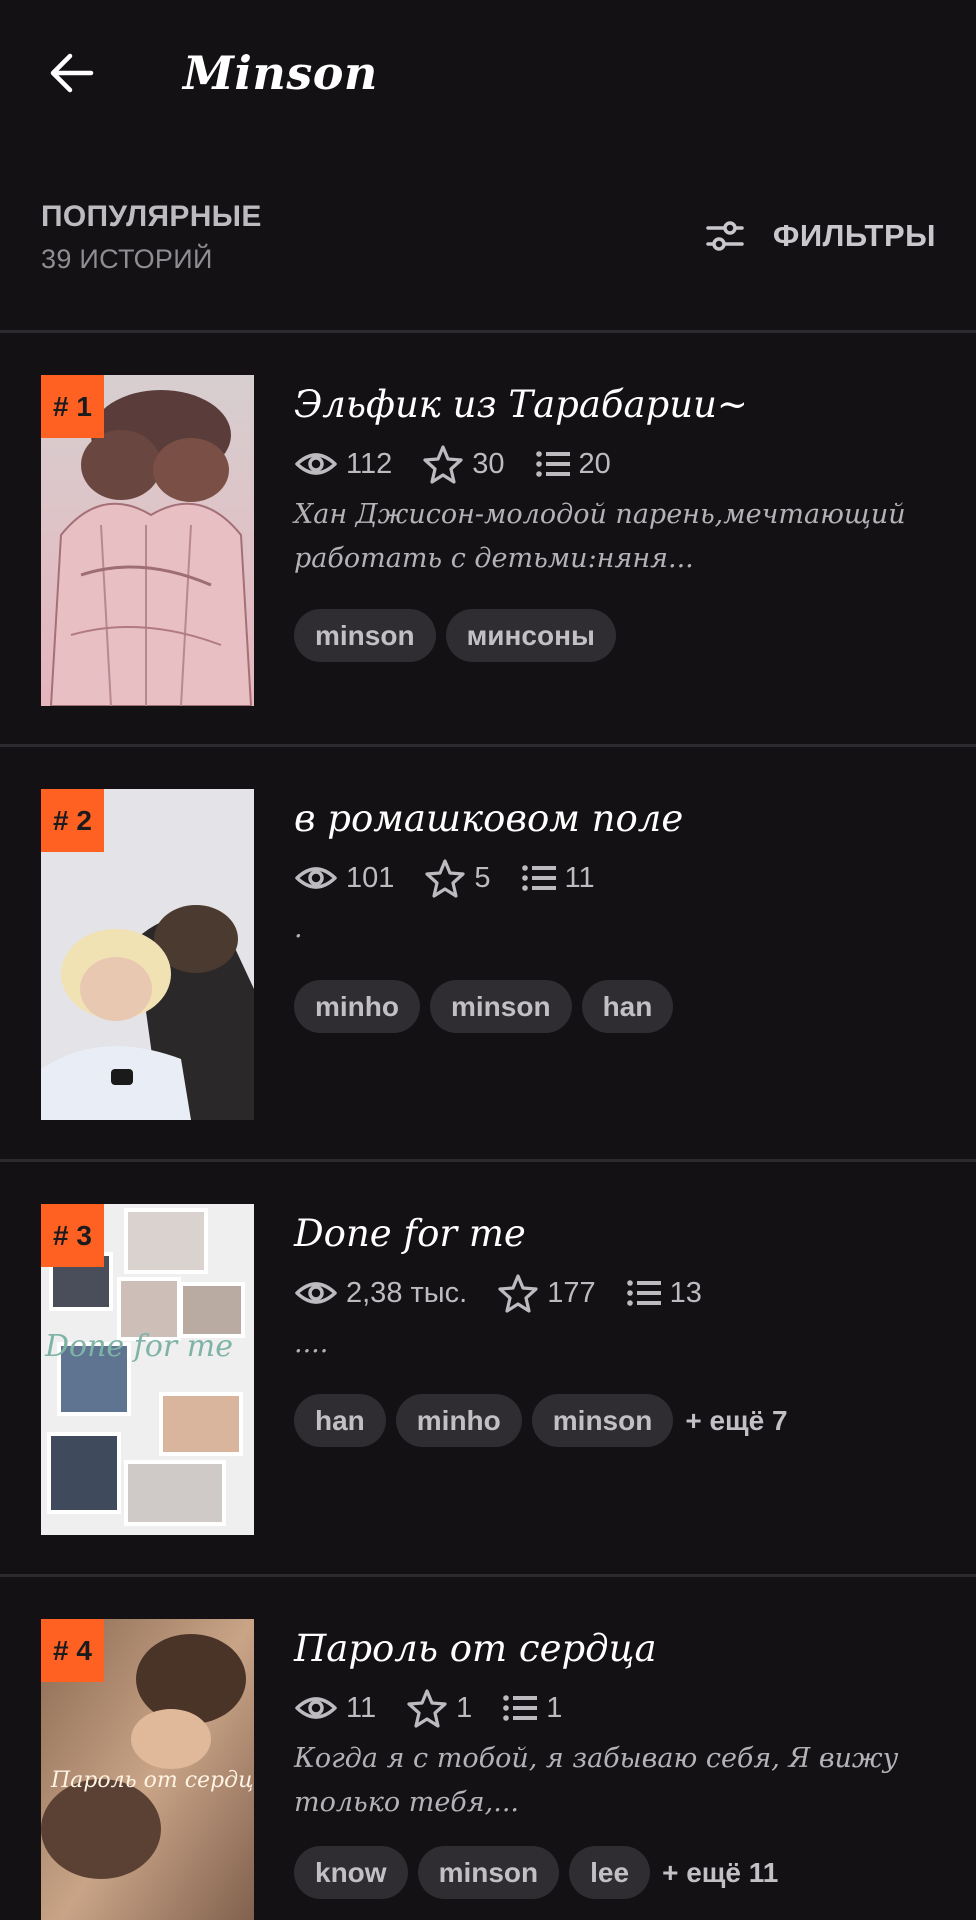  What do you see at coordinates (720, 1873) in the screenshot?
I see `more-tags-link: + ещё 11` at bounding box center [720, 1873].